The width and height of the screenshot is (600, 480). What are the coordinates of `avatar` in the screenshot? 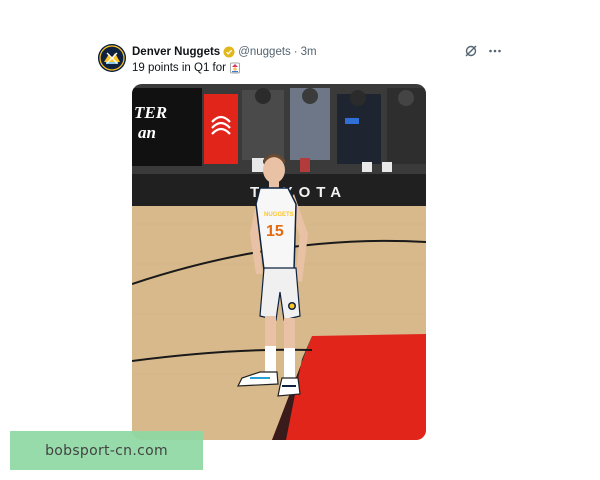 It's located at (112, 58).